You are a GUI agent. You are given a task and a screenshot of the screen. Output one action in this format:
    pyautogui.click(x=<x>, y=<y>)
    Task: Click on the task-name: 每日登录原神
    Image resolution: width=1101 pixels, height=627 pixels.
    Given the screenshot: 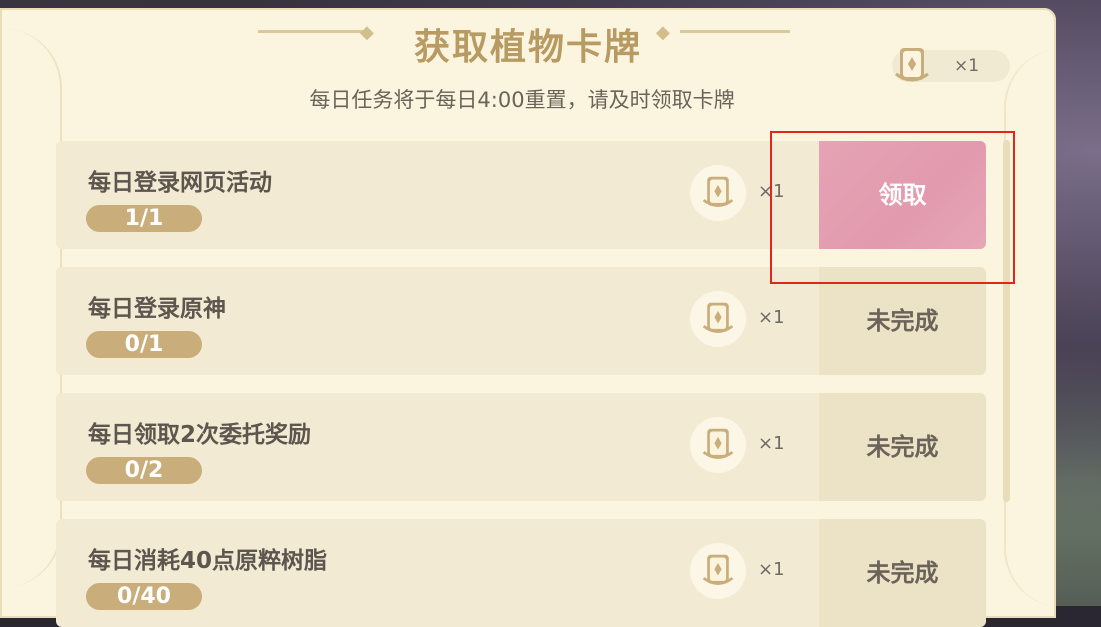 What is the action you would take?
    pyautogui.click(x=157, y=309)
    